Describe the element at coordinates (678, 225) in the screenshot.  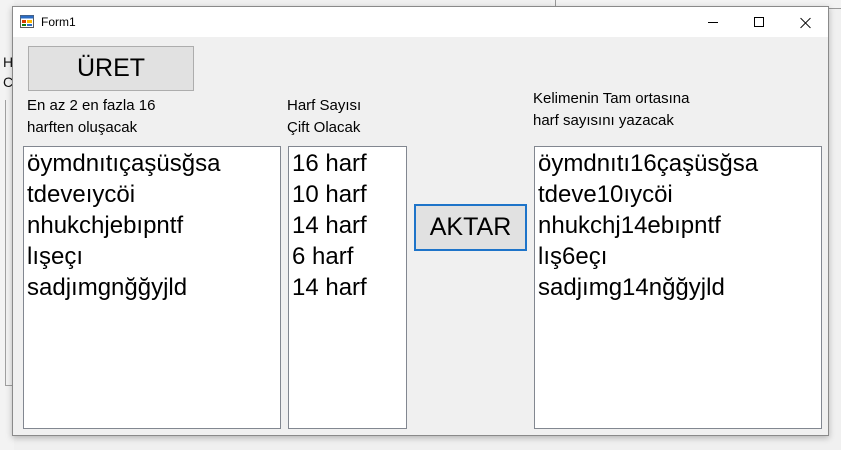
I see `list-item: nhukchj14ebıpntf` at that location.